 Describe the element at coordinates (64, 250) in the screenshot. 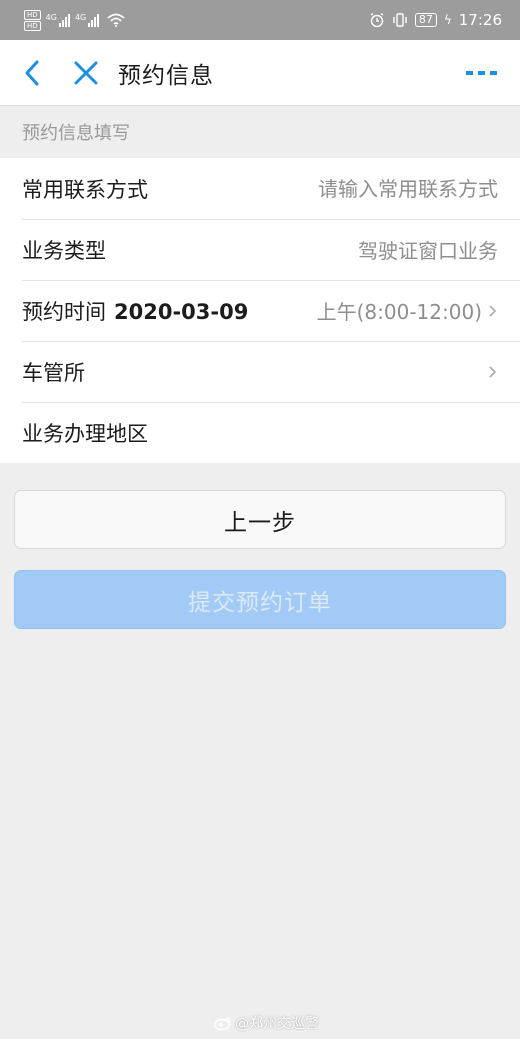

I see `business-type-label: 业务类型` at that location.